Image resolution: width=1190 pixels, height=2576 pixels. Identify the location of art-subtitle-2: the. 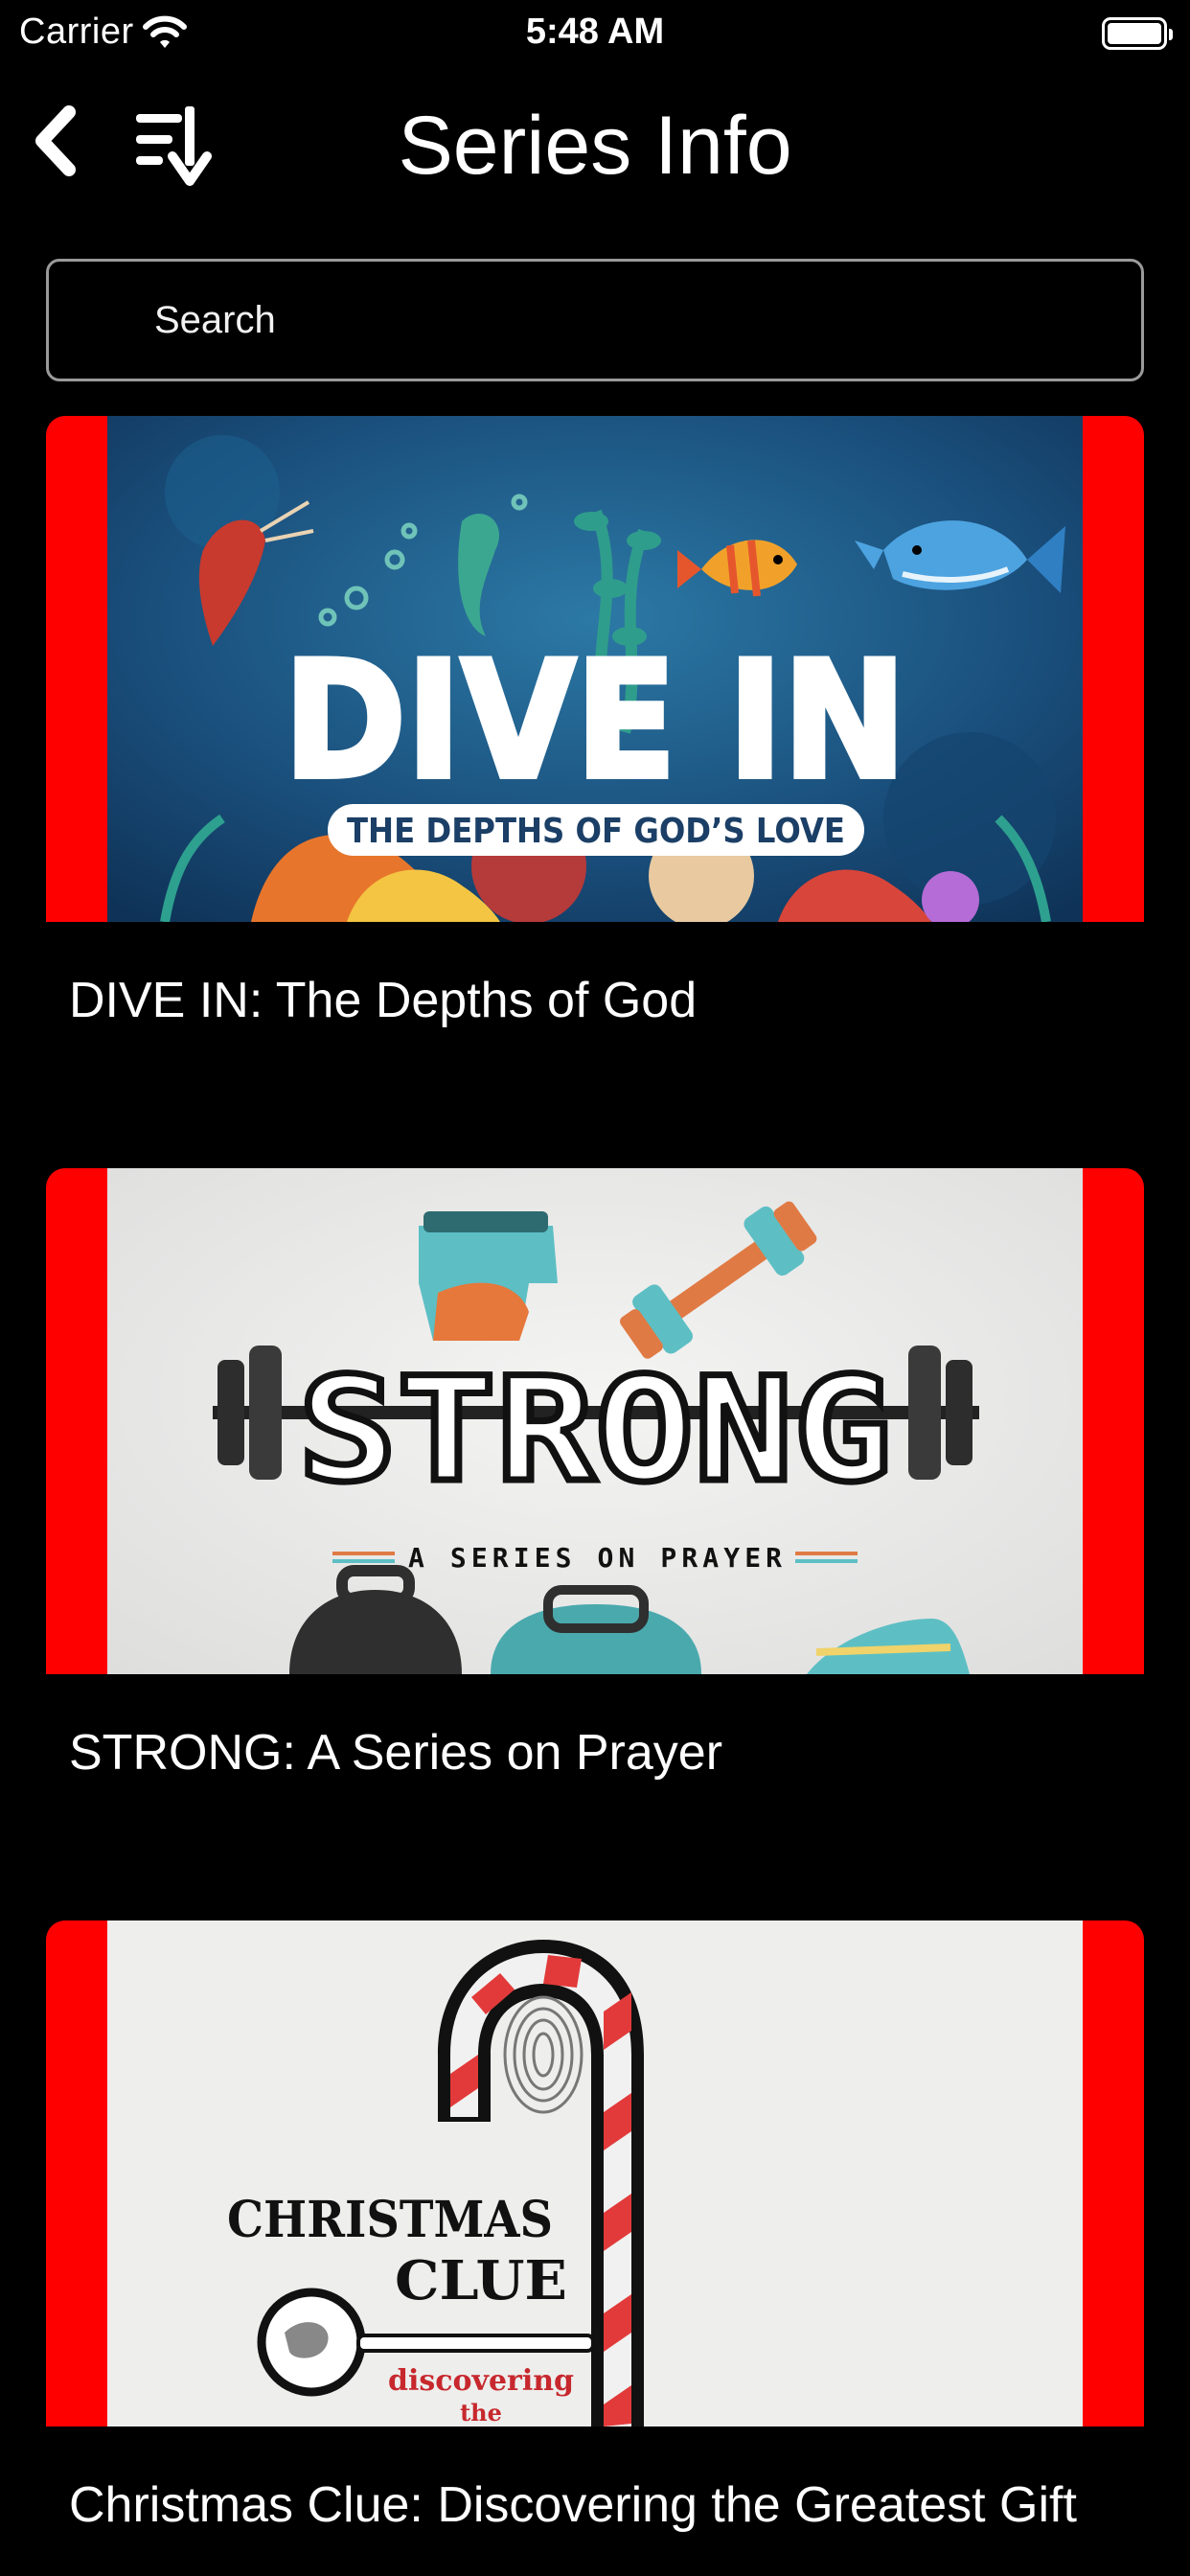
(481, 2412).